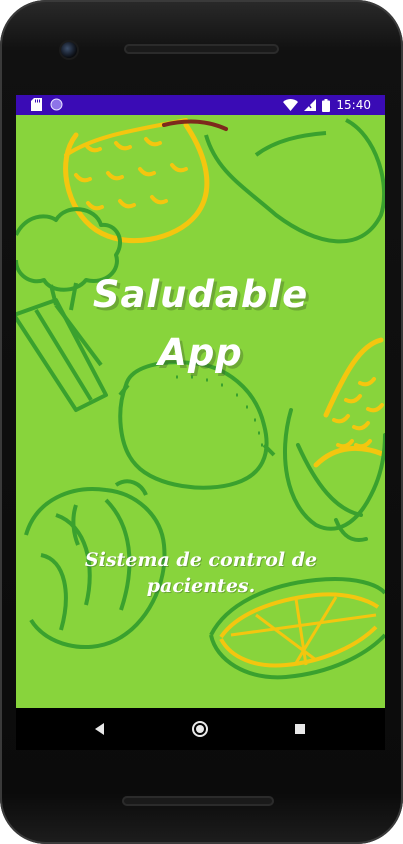  I want to click on app-title-line1: Saludable, so click(200, 294).